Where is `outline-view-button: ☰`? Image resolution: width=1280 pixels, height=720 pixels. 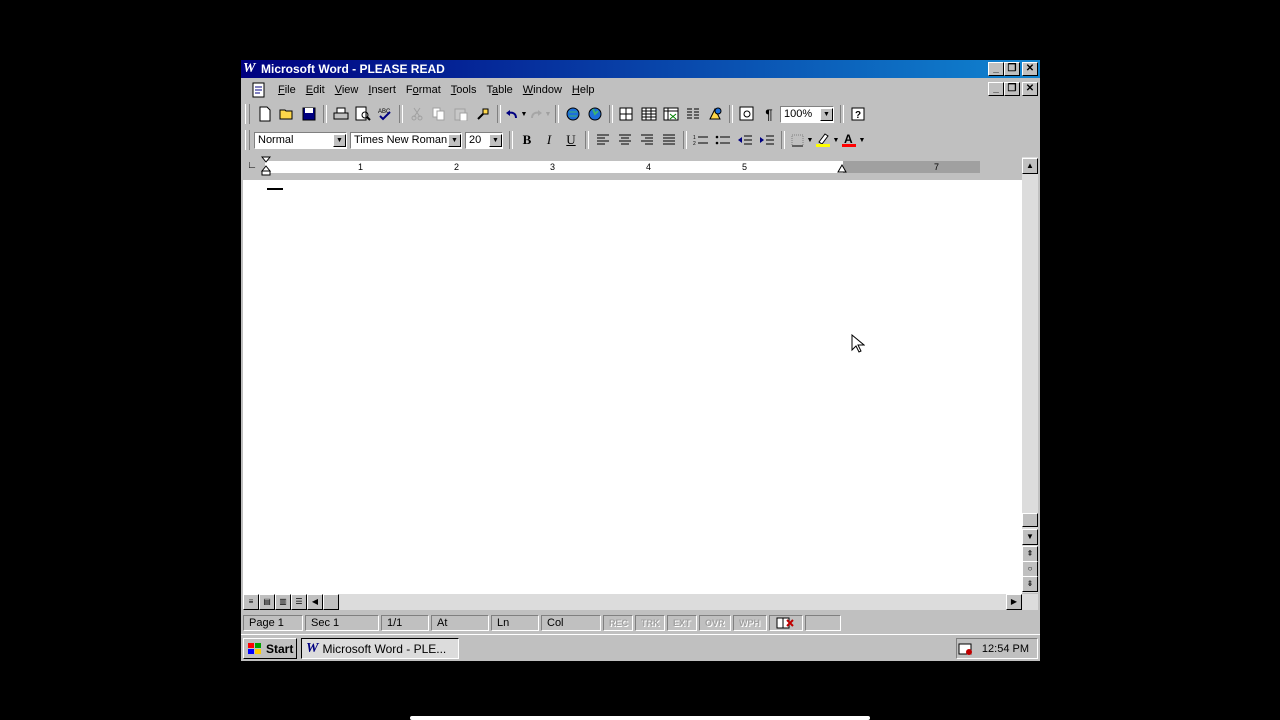 outline-view-button: ☰ is located at coordinates (299, 602).